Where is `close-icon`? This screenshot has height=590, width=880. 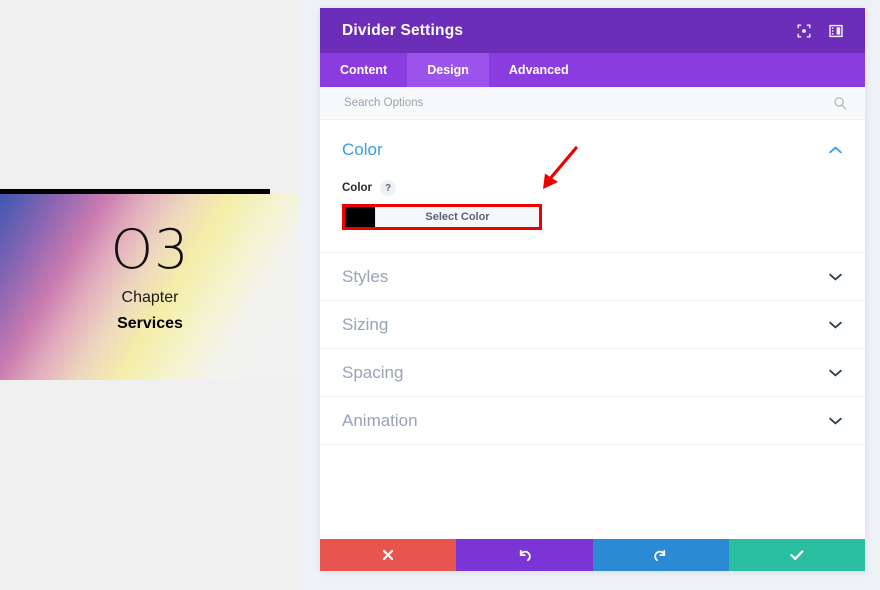
close-icon is located at coordinates (388, 555).